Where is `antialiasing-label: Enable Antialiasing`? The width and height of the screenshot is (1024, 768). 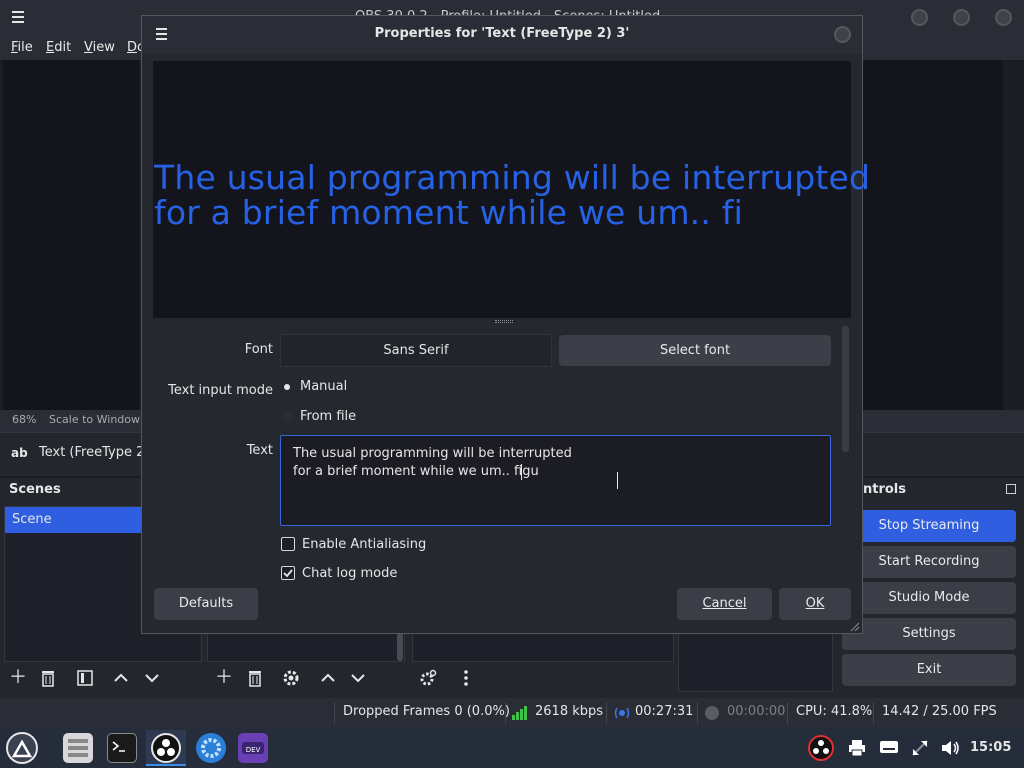
antialiasing-label: Enable Antialiasing is located at coordinates (364, 544).